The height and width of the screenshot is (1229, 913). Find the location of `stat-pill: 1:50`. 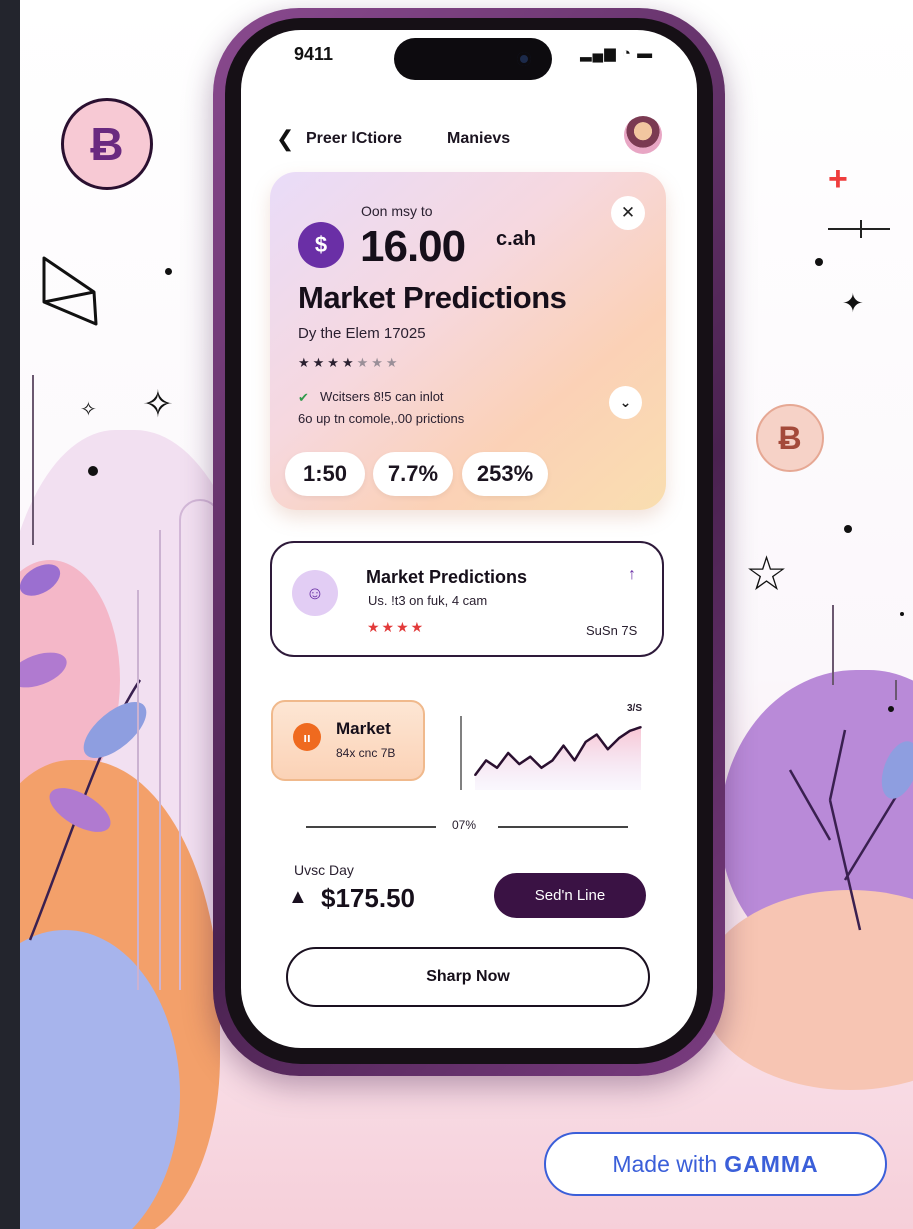

stat-pill: 1:50 is located at coordinates (325, 474).